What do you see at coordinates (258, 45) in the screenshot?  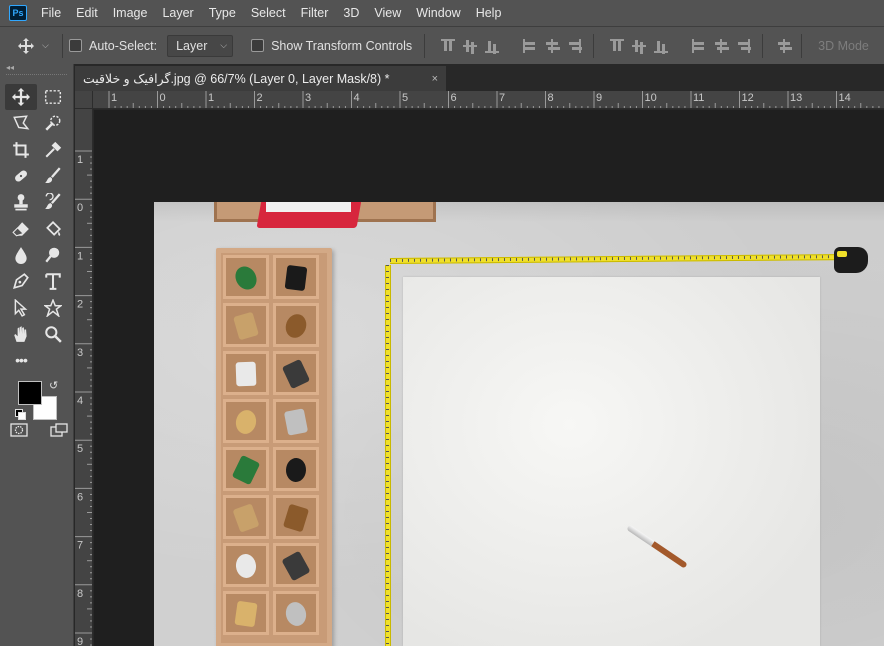 I see `show-transform-checkbox` at bounding box center [258, 45].